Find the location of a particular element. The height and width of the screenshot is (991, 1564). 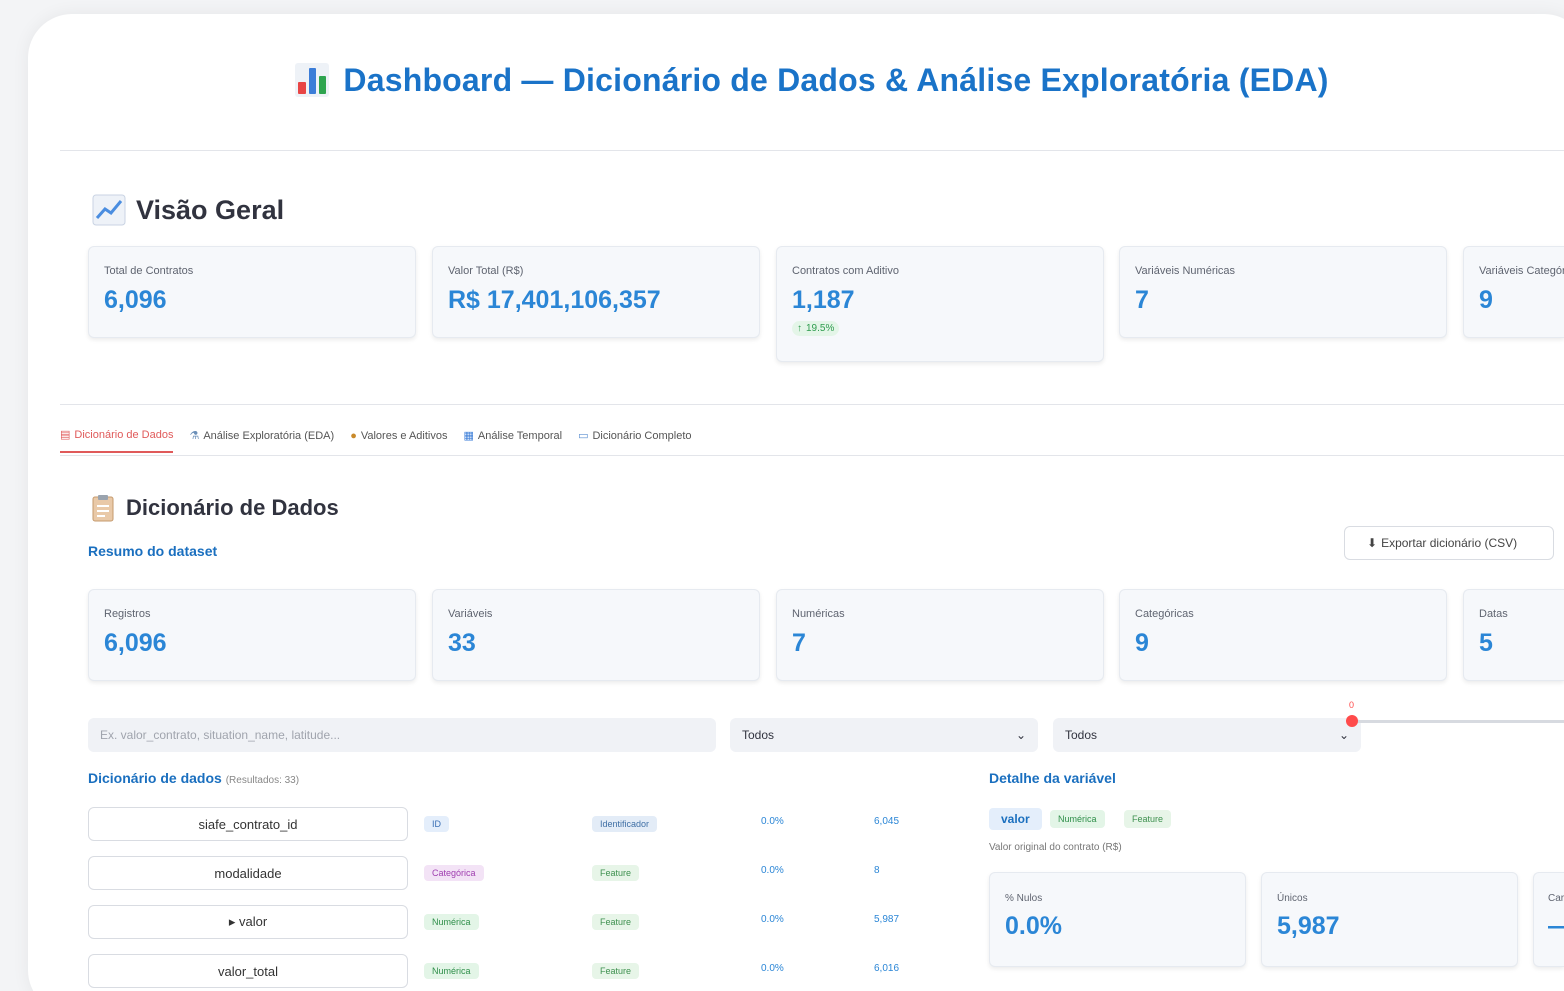

type-filter-select: Todos ⌄ is located at coordinates (884, 735).